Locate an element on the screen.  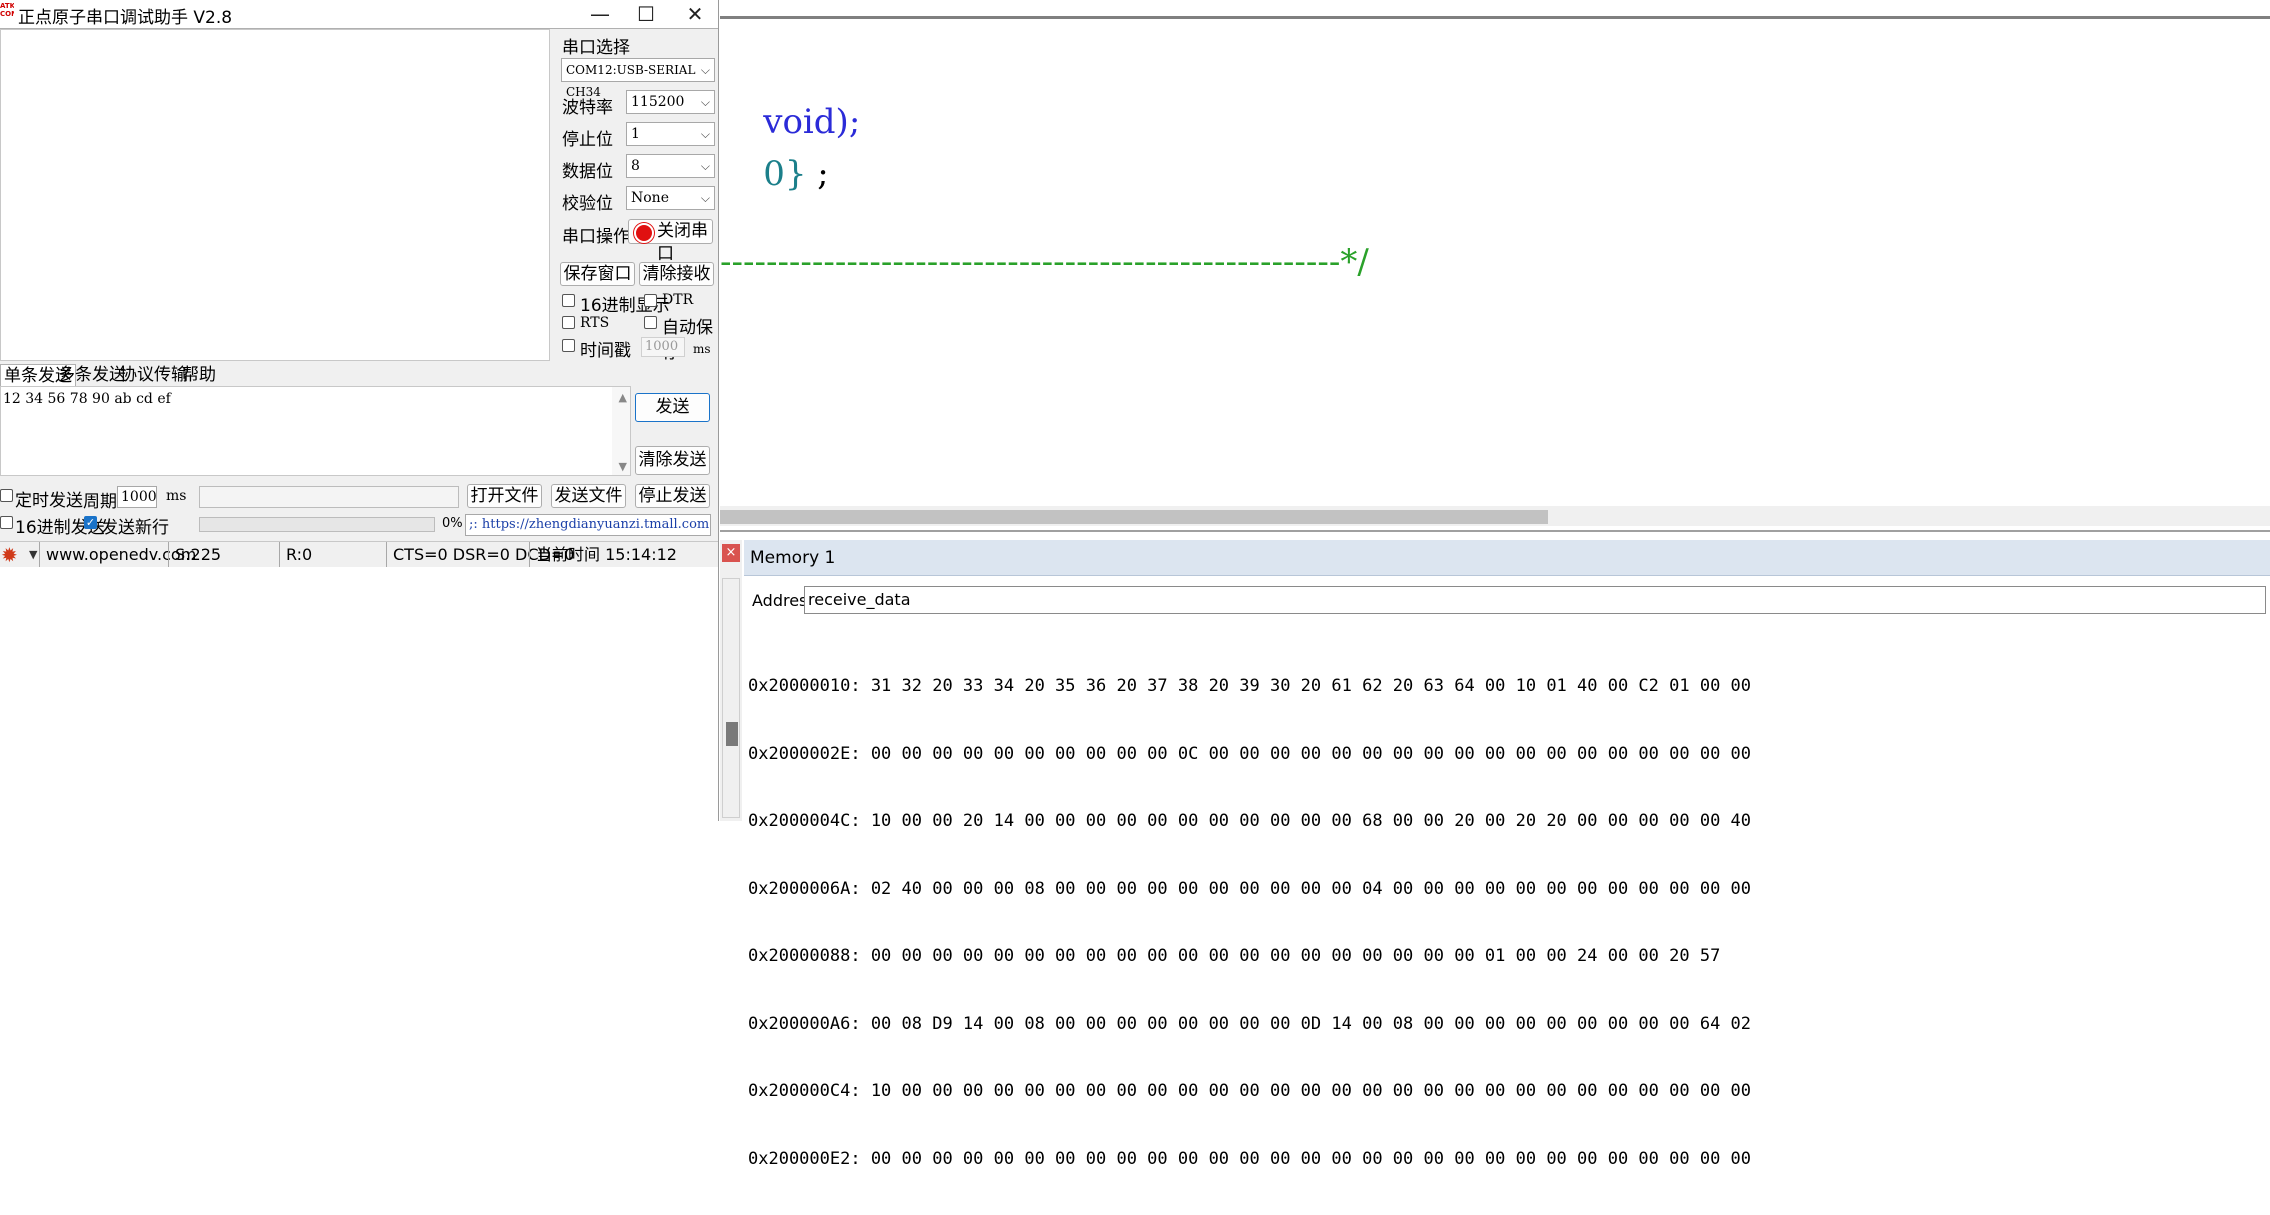
website-link: ;: https://zhengdianyuanzi.tmall.com is located at coordinates (588, 525).